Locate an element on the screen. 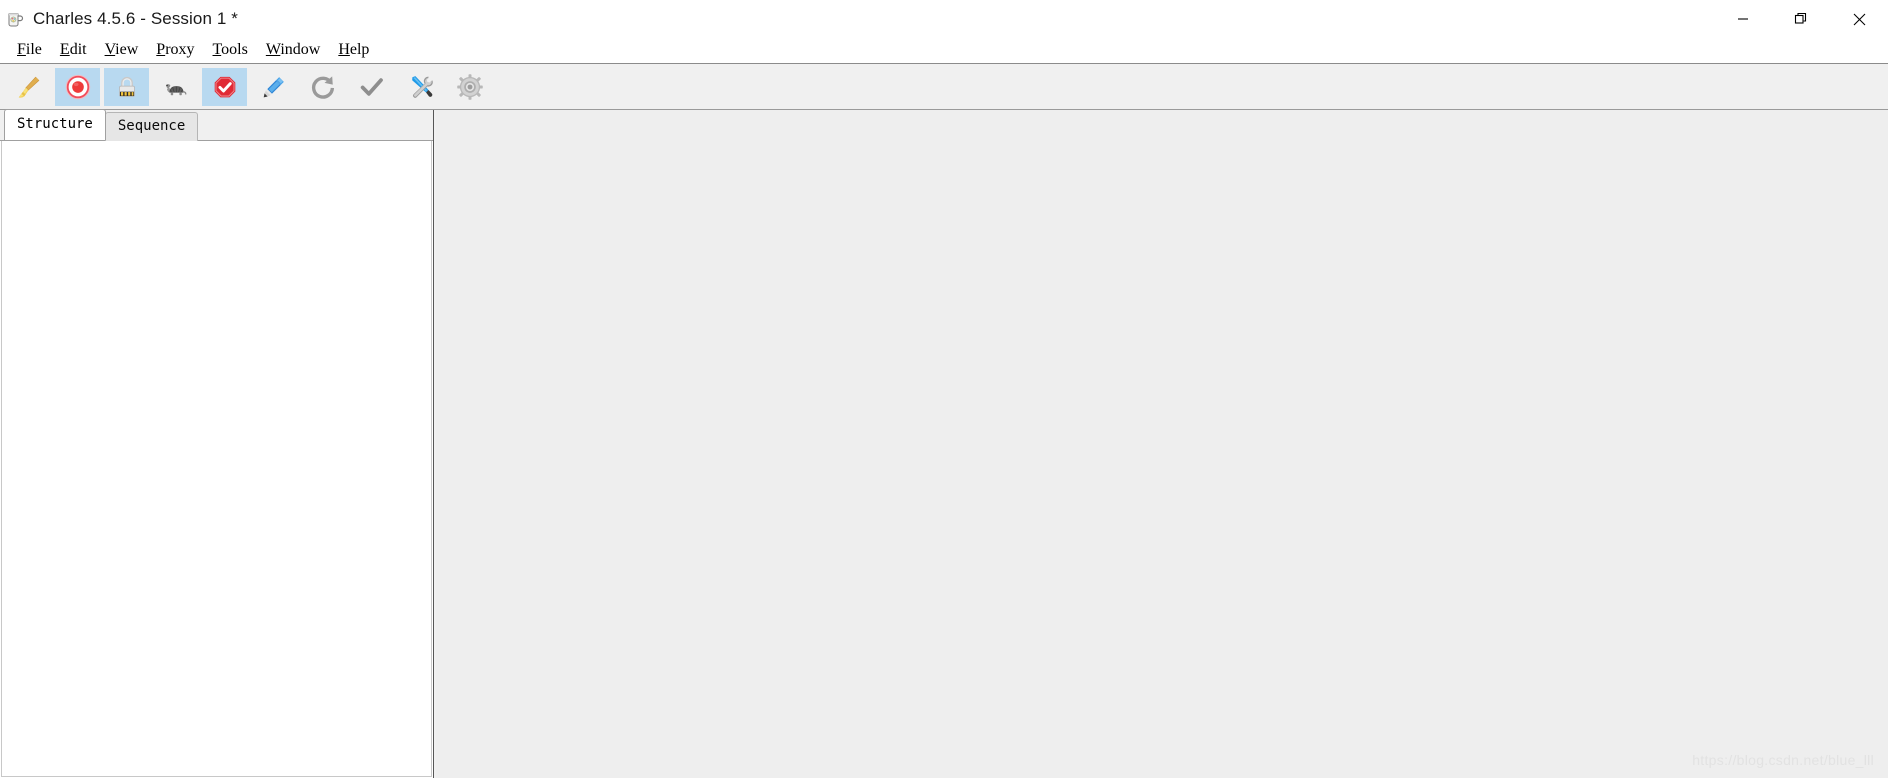 The image size is (1888, 778). breakpoints-button is located at coordinates (224, 86).